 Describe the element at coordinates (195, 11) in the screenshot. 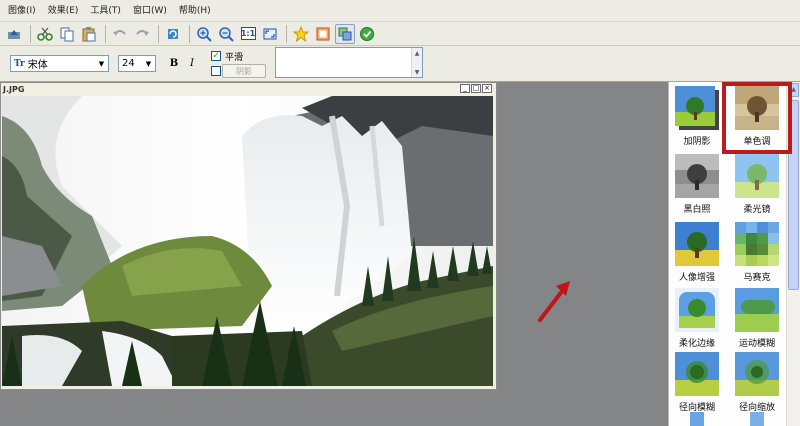

I see `menu-help: 帮助(H)` at that location.